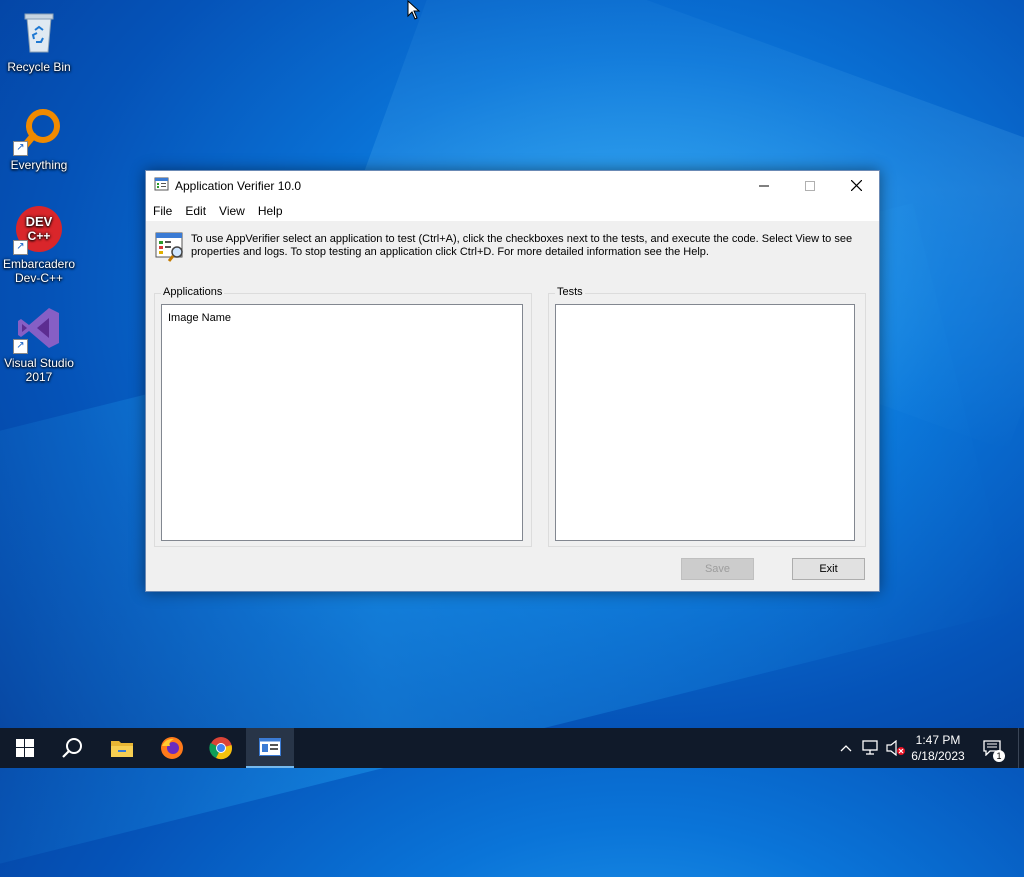  Describe the element at coordinates (342, 422) in the screenshot. I see `applications-list: Image Name` at that location.